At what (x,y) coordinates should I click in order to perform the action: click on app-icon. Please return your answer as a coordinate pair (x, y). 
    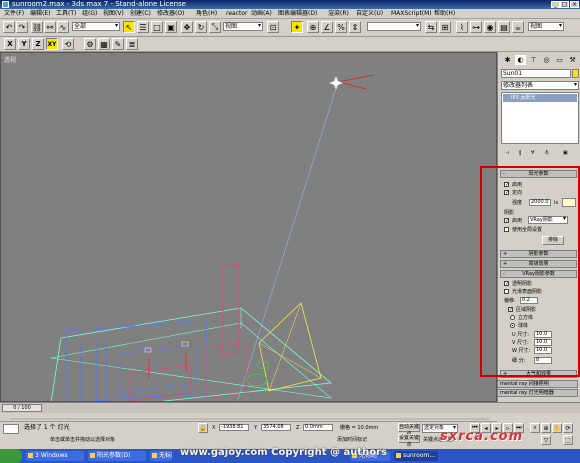
    Looking at the image, I should click on (5, 4).